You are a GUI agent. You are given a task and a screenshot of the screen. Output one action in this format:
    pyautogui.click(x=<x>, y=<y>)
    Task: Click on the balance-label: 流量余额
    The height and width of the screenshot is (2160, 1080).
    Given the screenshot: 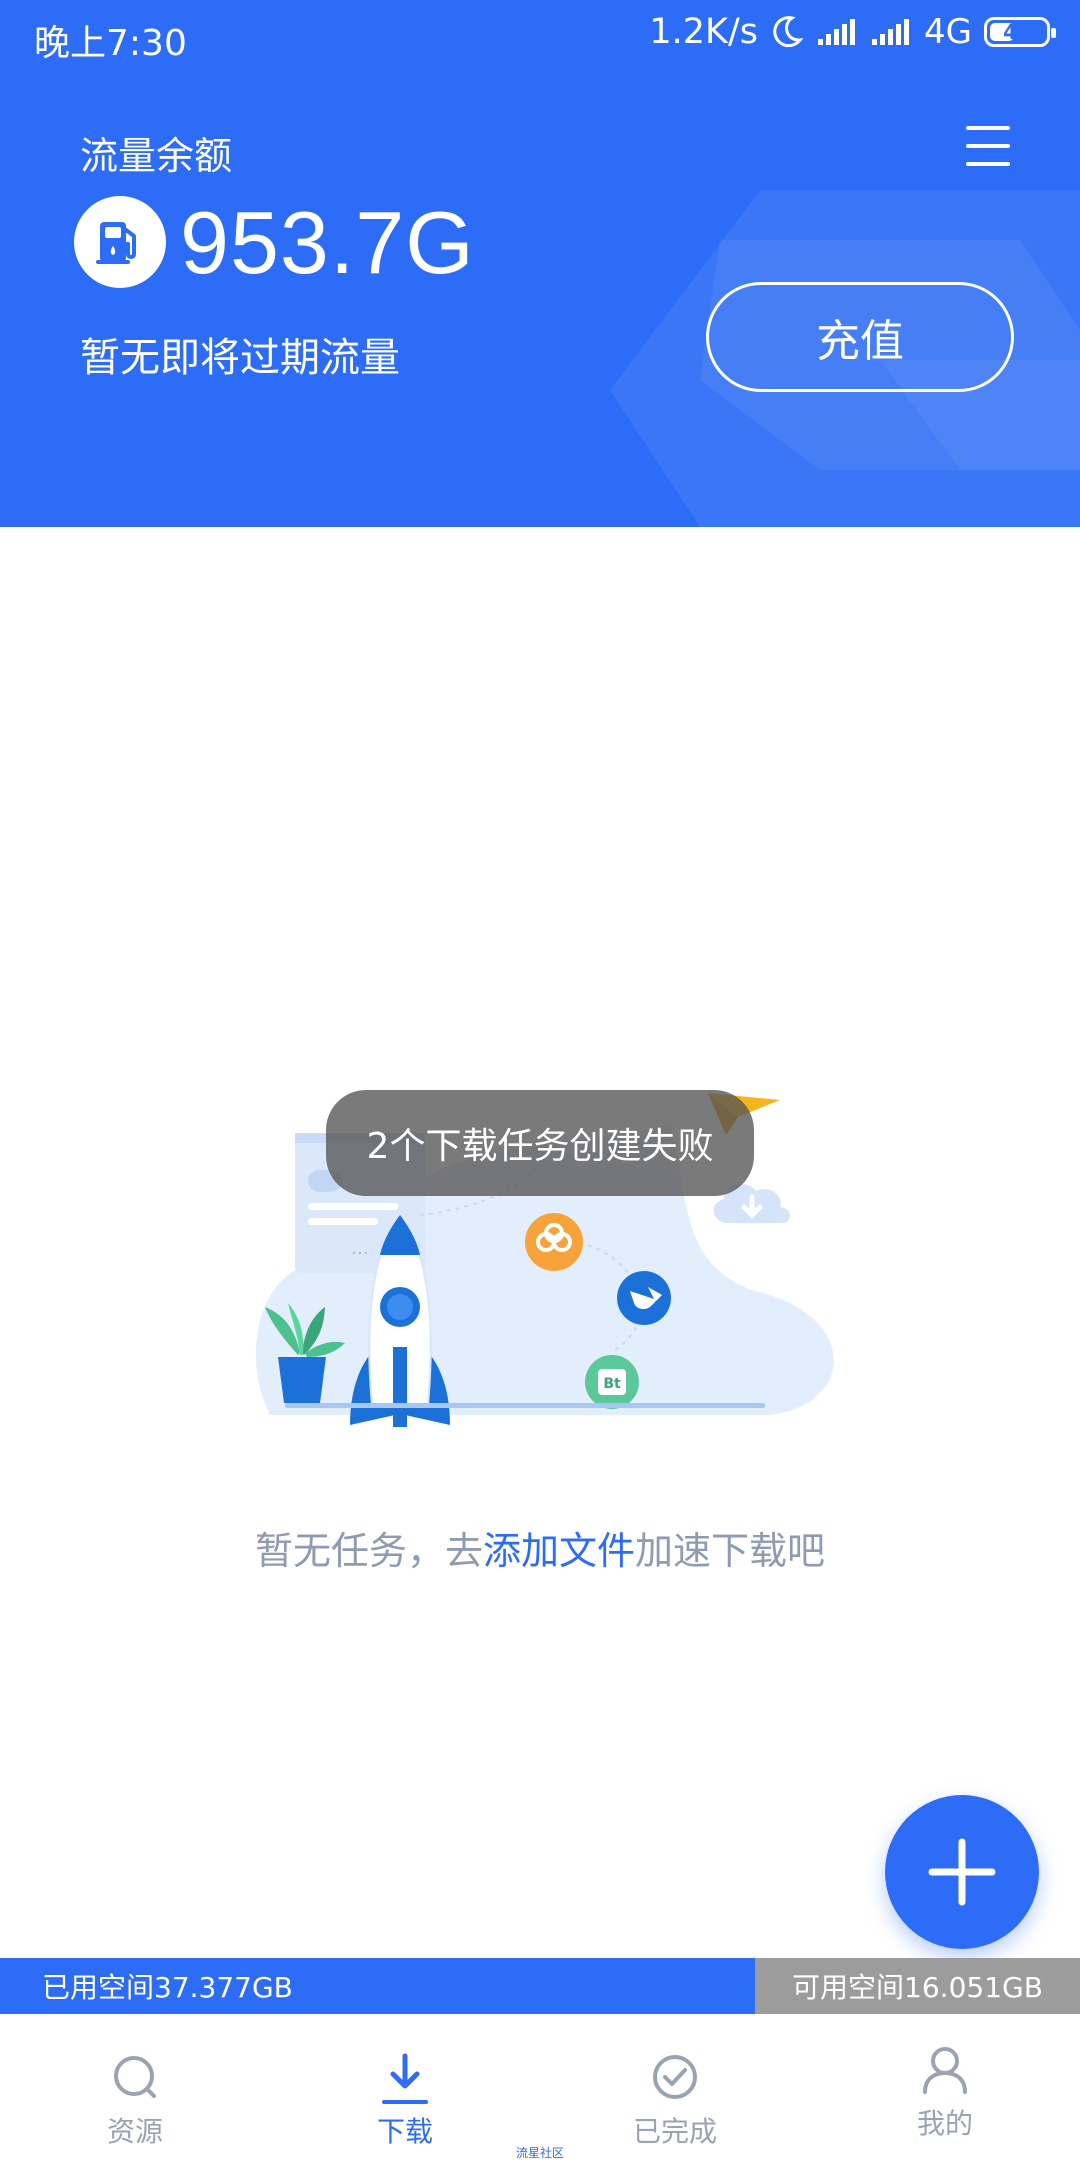 What is the action you would take?
    pyautogui.click(x=156, y=156)
    